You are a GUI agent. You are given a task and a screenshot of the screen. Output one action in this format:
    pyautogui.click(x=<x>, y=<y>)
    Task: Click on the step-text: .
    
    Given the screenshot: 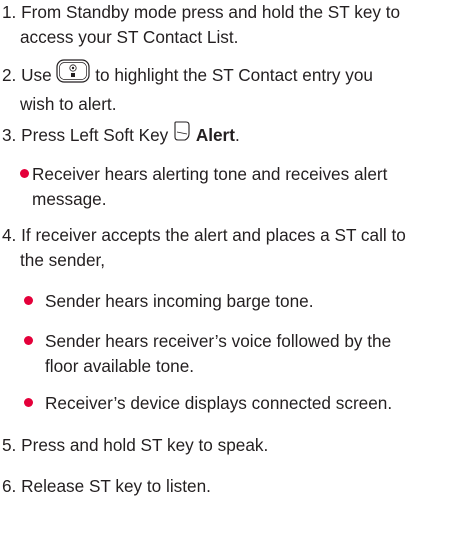 What is the action you would take?
    pyautogui.click(x=237, y=134)
    